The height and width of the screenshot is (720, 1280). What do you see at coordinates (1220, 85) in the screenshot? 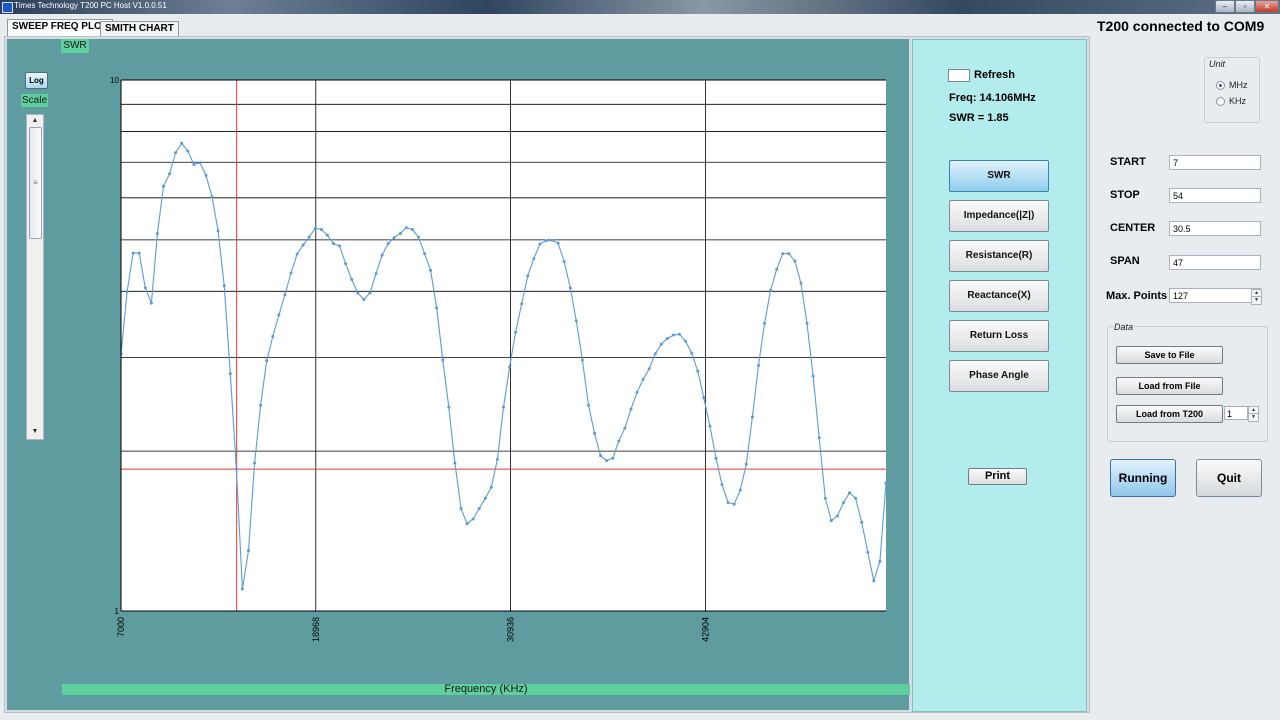
I see `unit-mhz-radio` at bounding box center [1220, 85].